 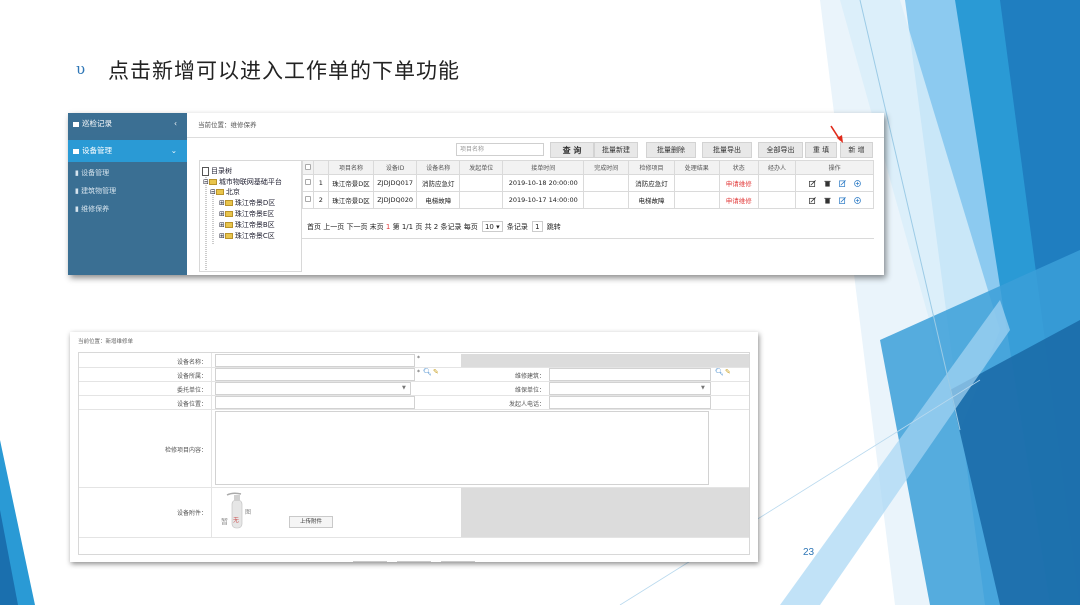 I want to click on annotation-arrow-icon, so click(x=836, y=134).